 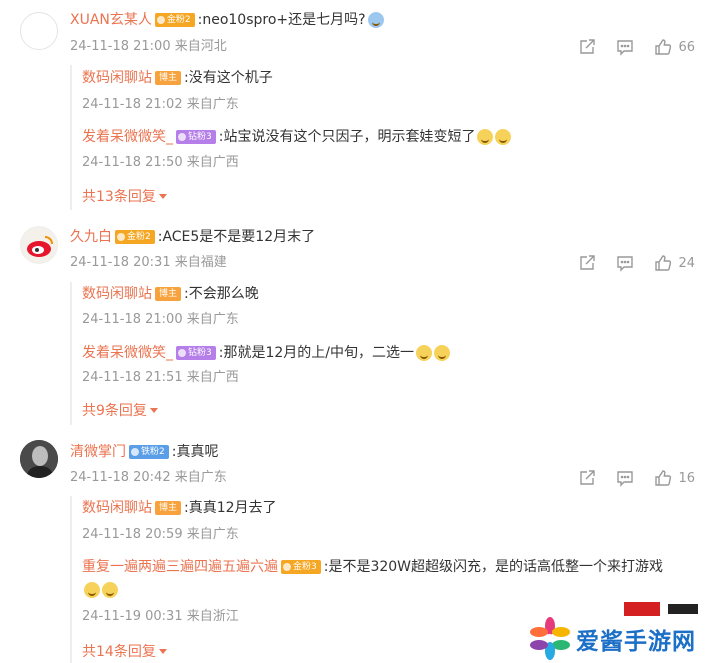 What do you see at coordinates (347, 137) in the screenshot?
I see `reply-text: :站宝说没有这个只因子，明示套娃变短了` at bounding box center [347, 137].